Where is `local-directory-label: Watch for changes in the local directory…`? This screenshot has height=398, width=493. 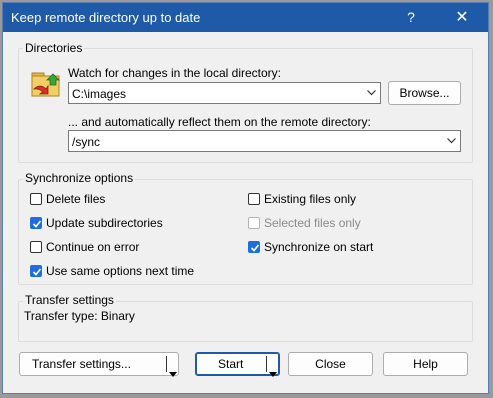
local-directory-label: Watch for changes in the local directory… is located at coordinates (174, 73).